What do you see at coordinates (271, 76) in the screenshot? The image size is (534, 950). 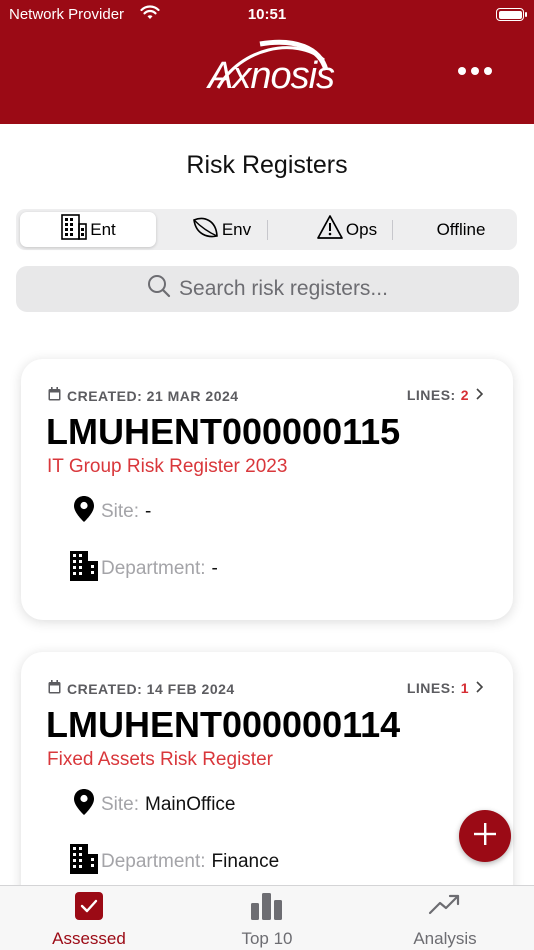 I see `logo-wordmark: Axnosis` at bounding box center [271, 76].